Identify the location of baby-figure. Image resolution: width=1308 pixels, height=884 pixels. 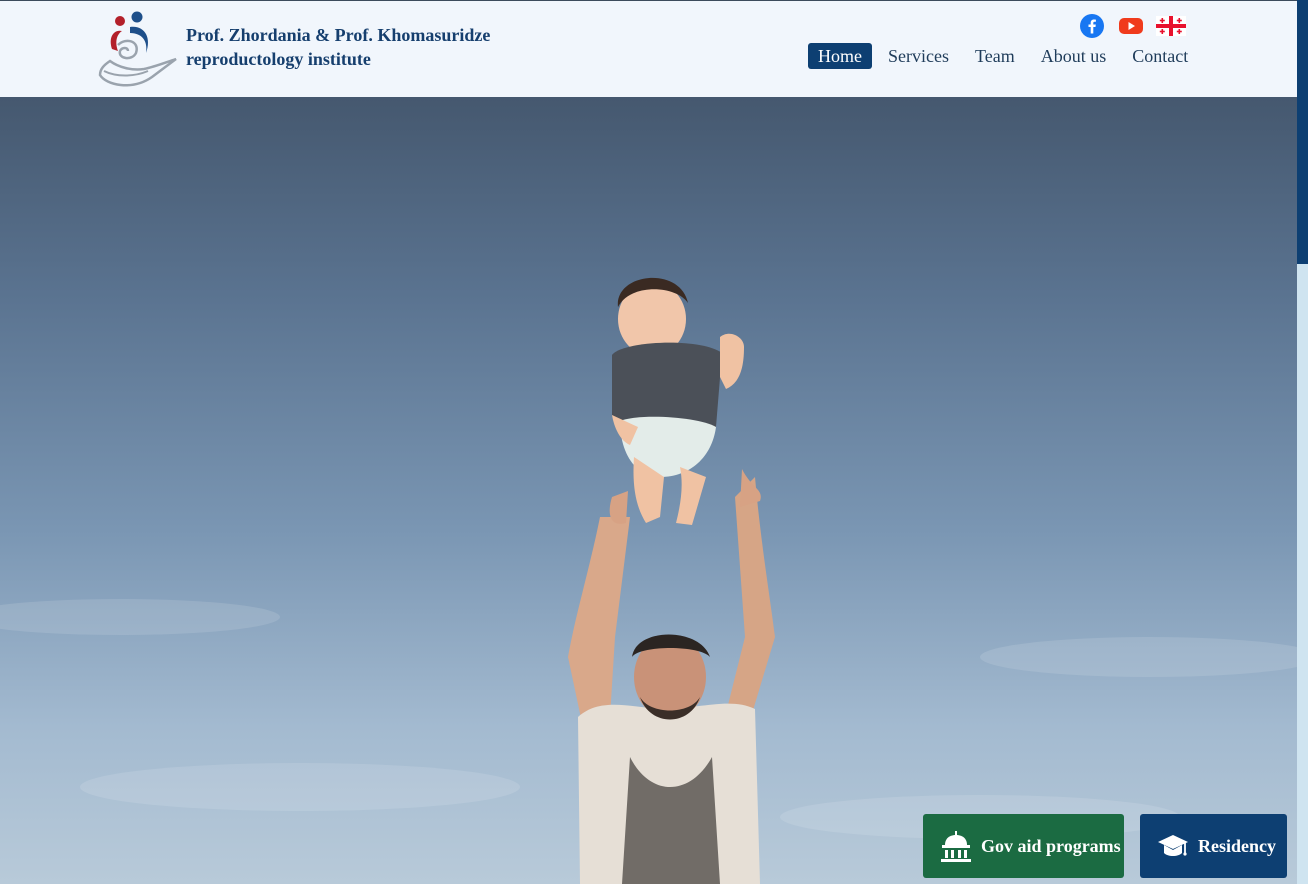
(678, 401).